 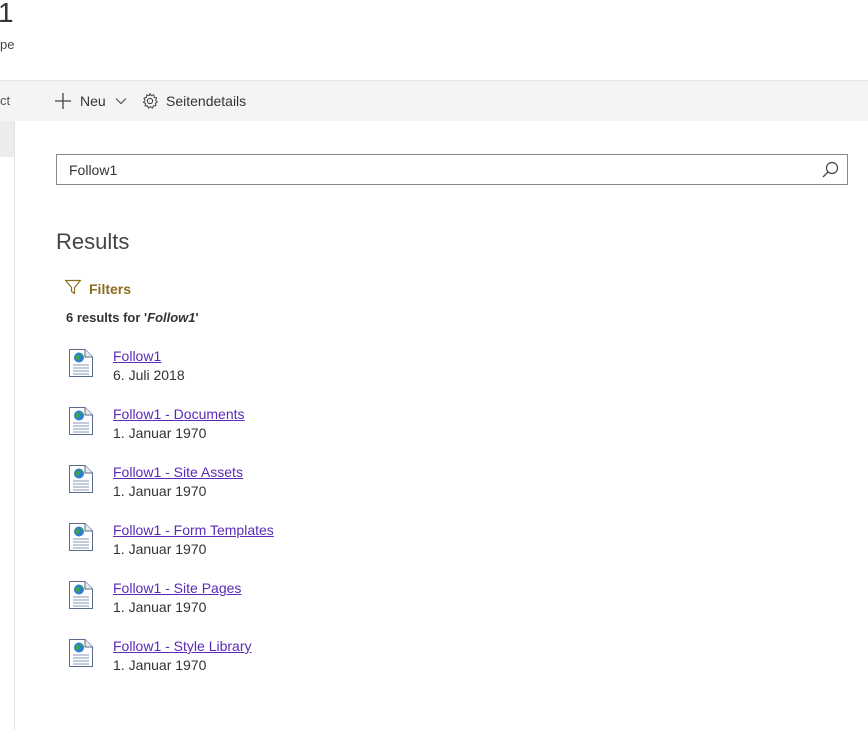 What do you see at coordinates (368, 602) in the screenshot?
I see `result-item: Follow1 - Site Pages 1. Januar 1970` at bounding box center [368, 602].